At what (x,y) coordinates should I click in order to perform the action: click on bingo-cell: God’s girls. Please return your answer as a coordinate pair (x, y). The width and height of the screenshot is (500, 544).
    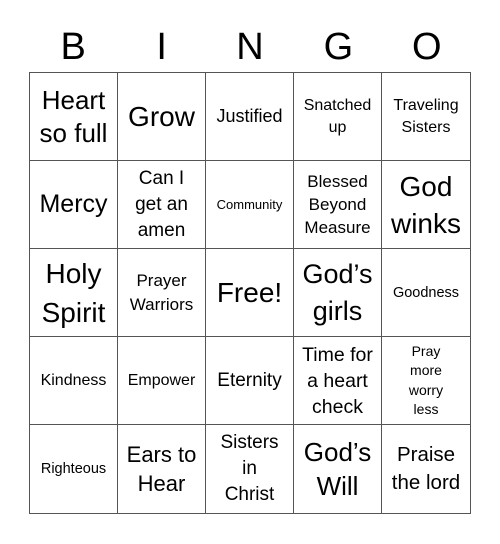
    Looking at the image, I should click on (338, 293).